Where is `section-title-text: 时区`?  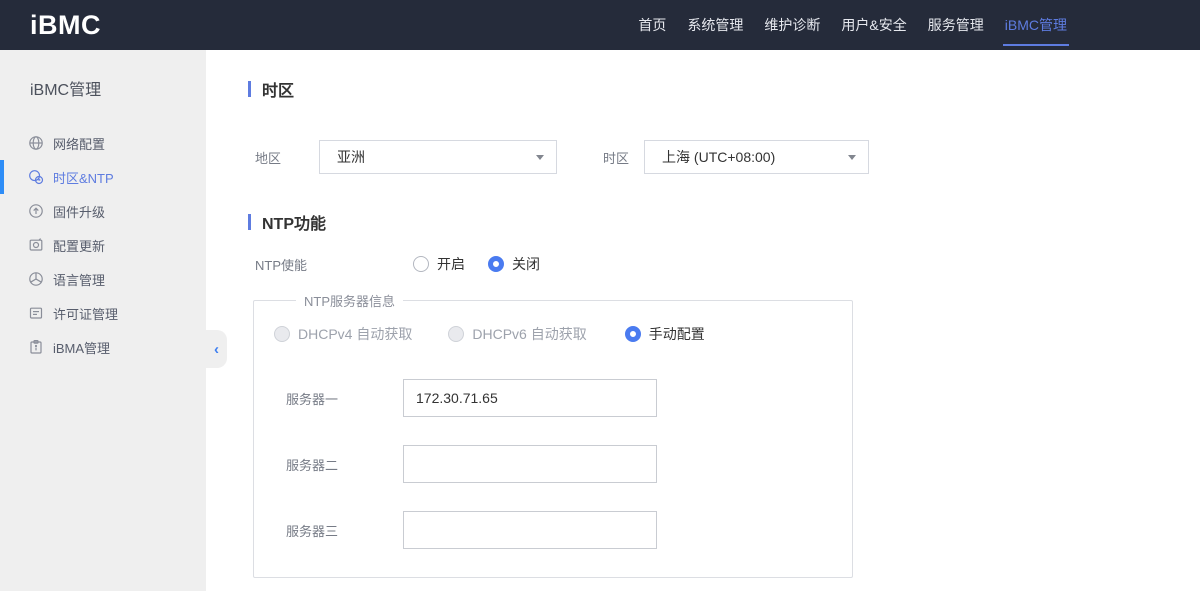
section-title-text: 时区 is located at coordinates (278, 91).